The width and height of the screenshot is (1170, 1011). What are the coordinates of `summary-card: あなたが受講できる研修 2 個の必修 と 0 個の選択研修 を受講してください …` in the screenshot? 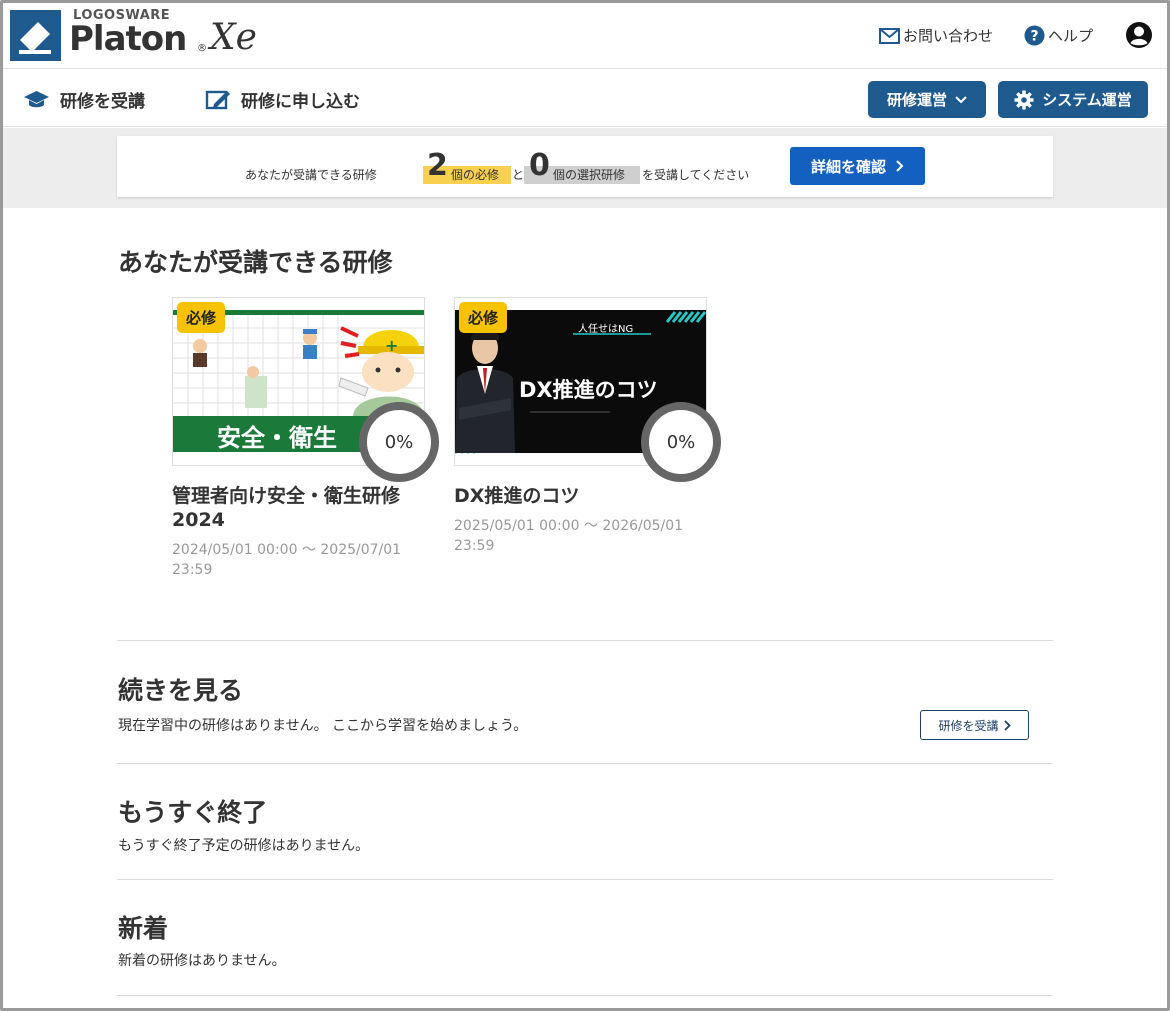 It's located at (585, 166).